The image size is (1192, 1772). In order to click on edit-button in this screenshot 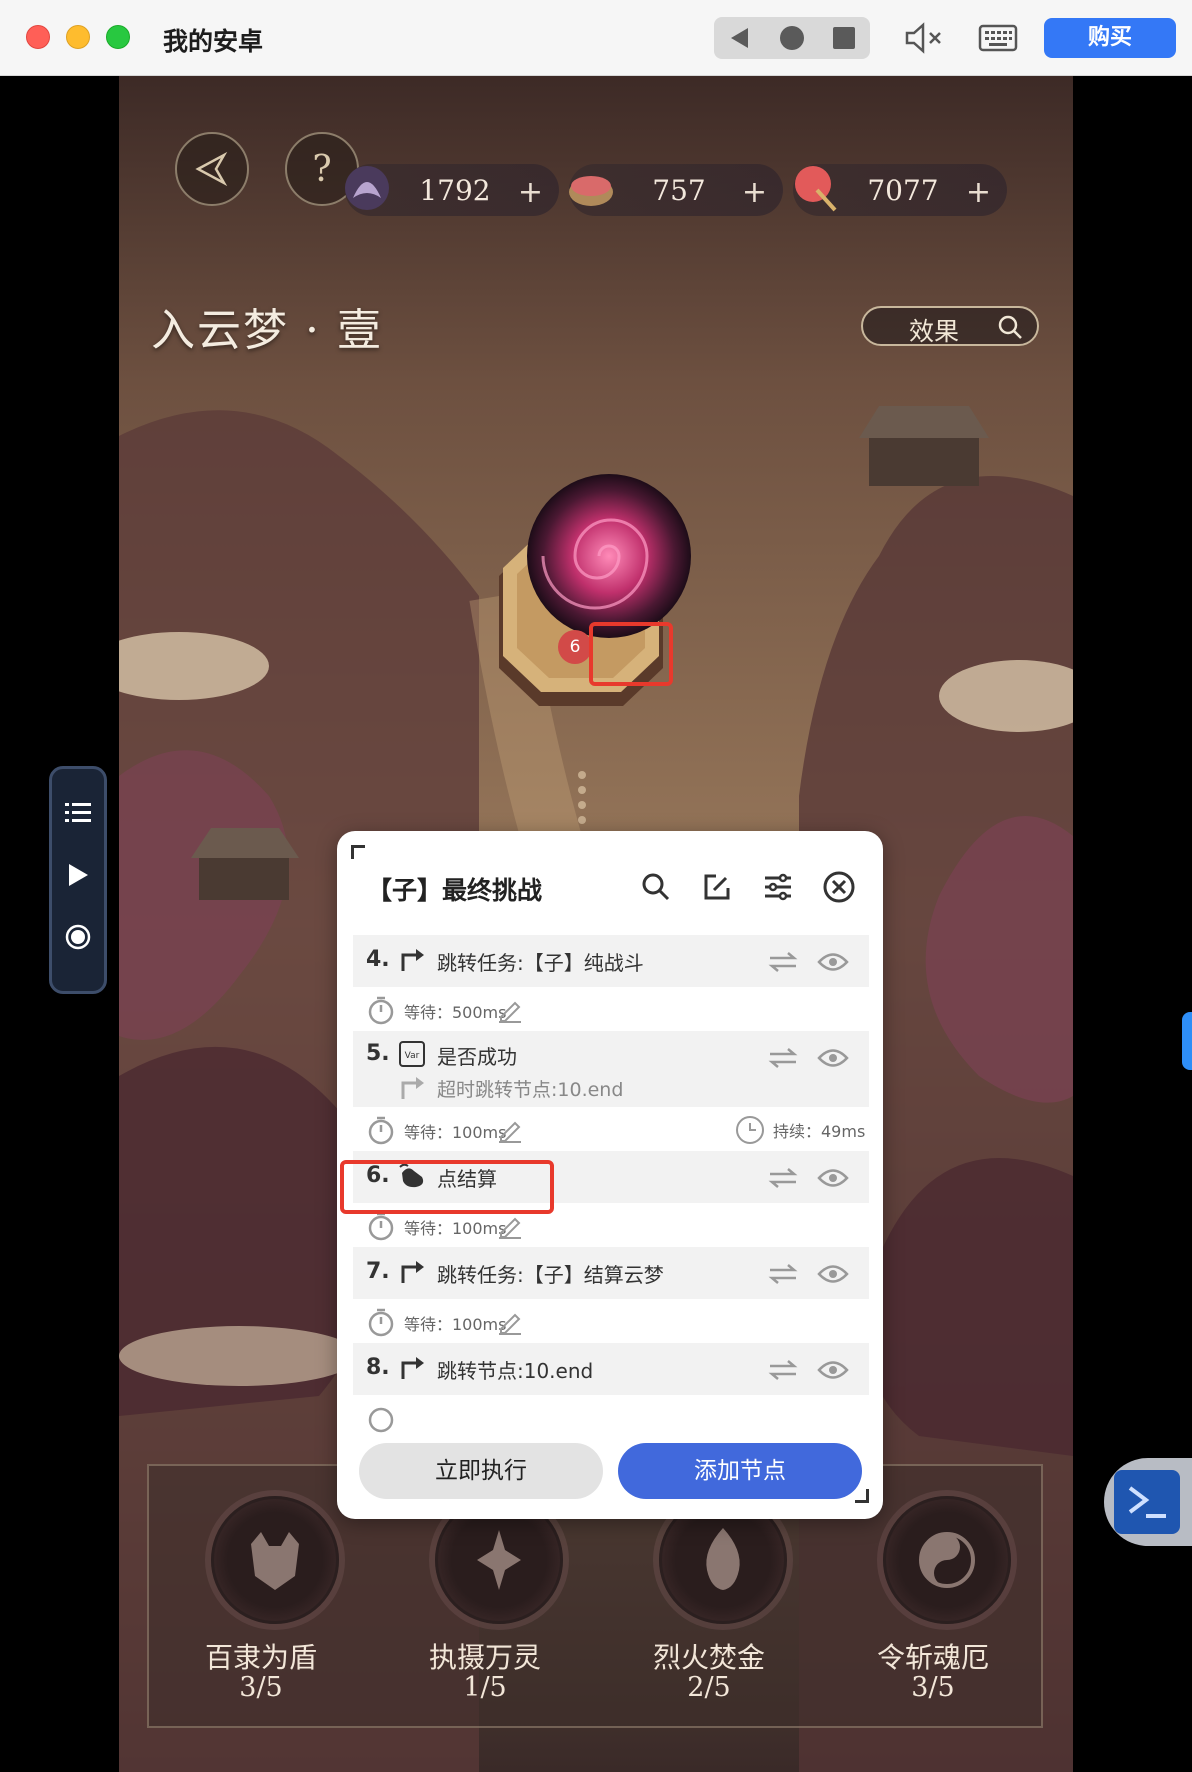, I will do `click(717, 887)`.